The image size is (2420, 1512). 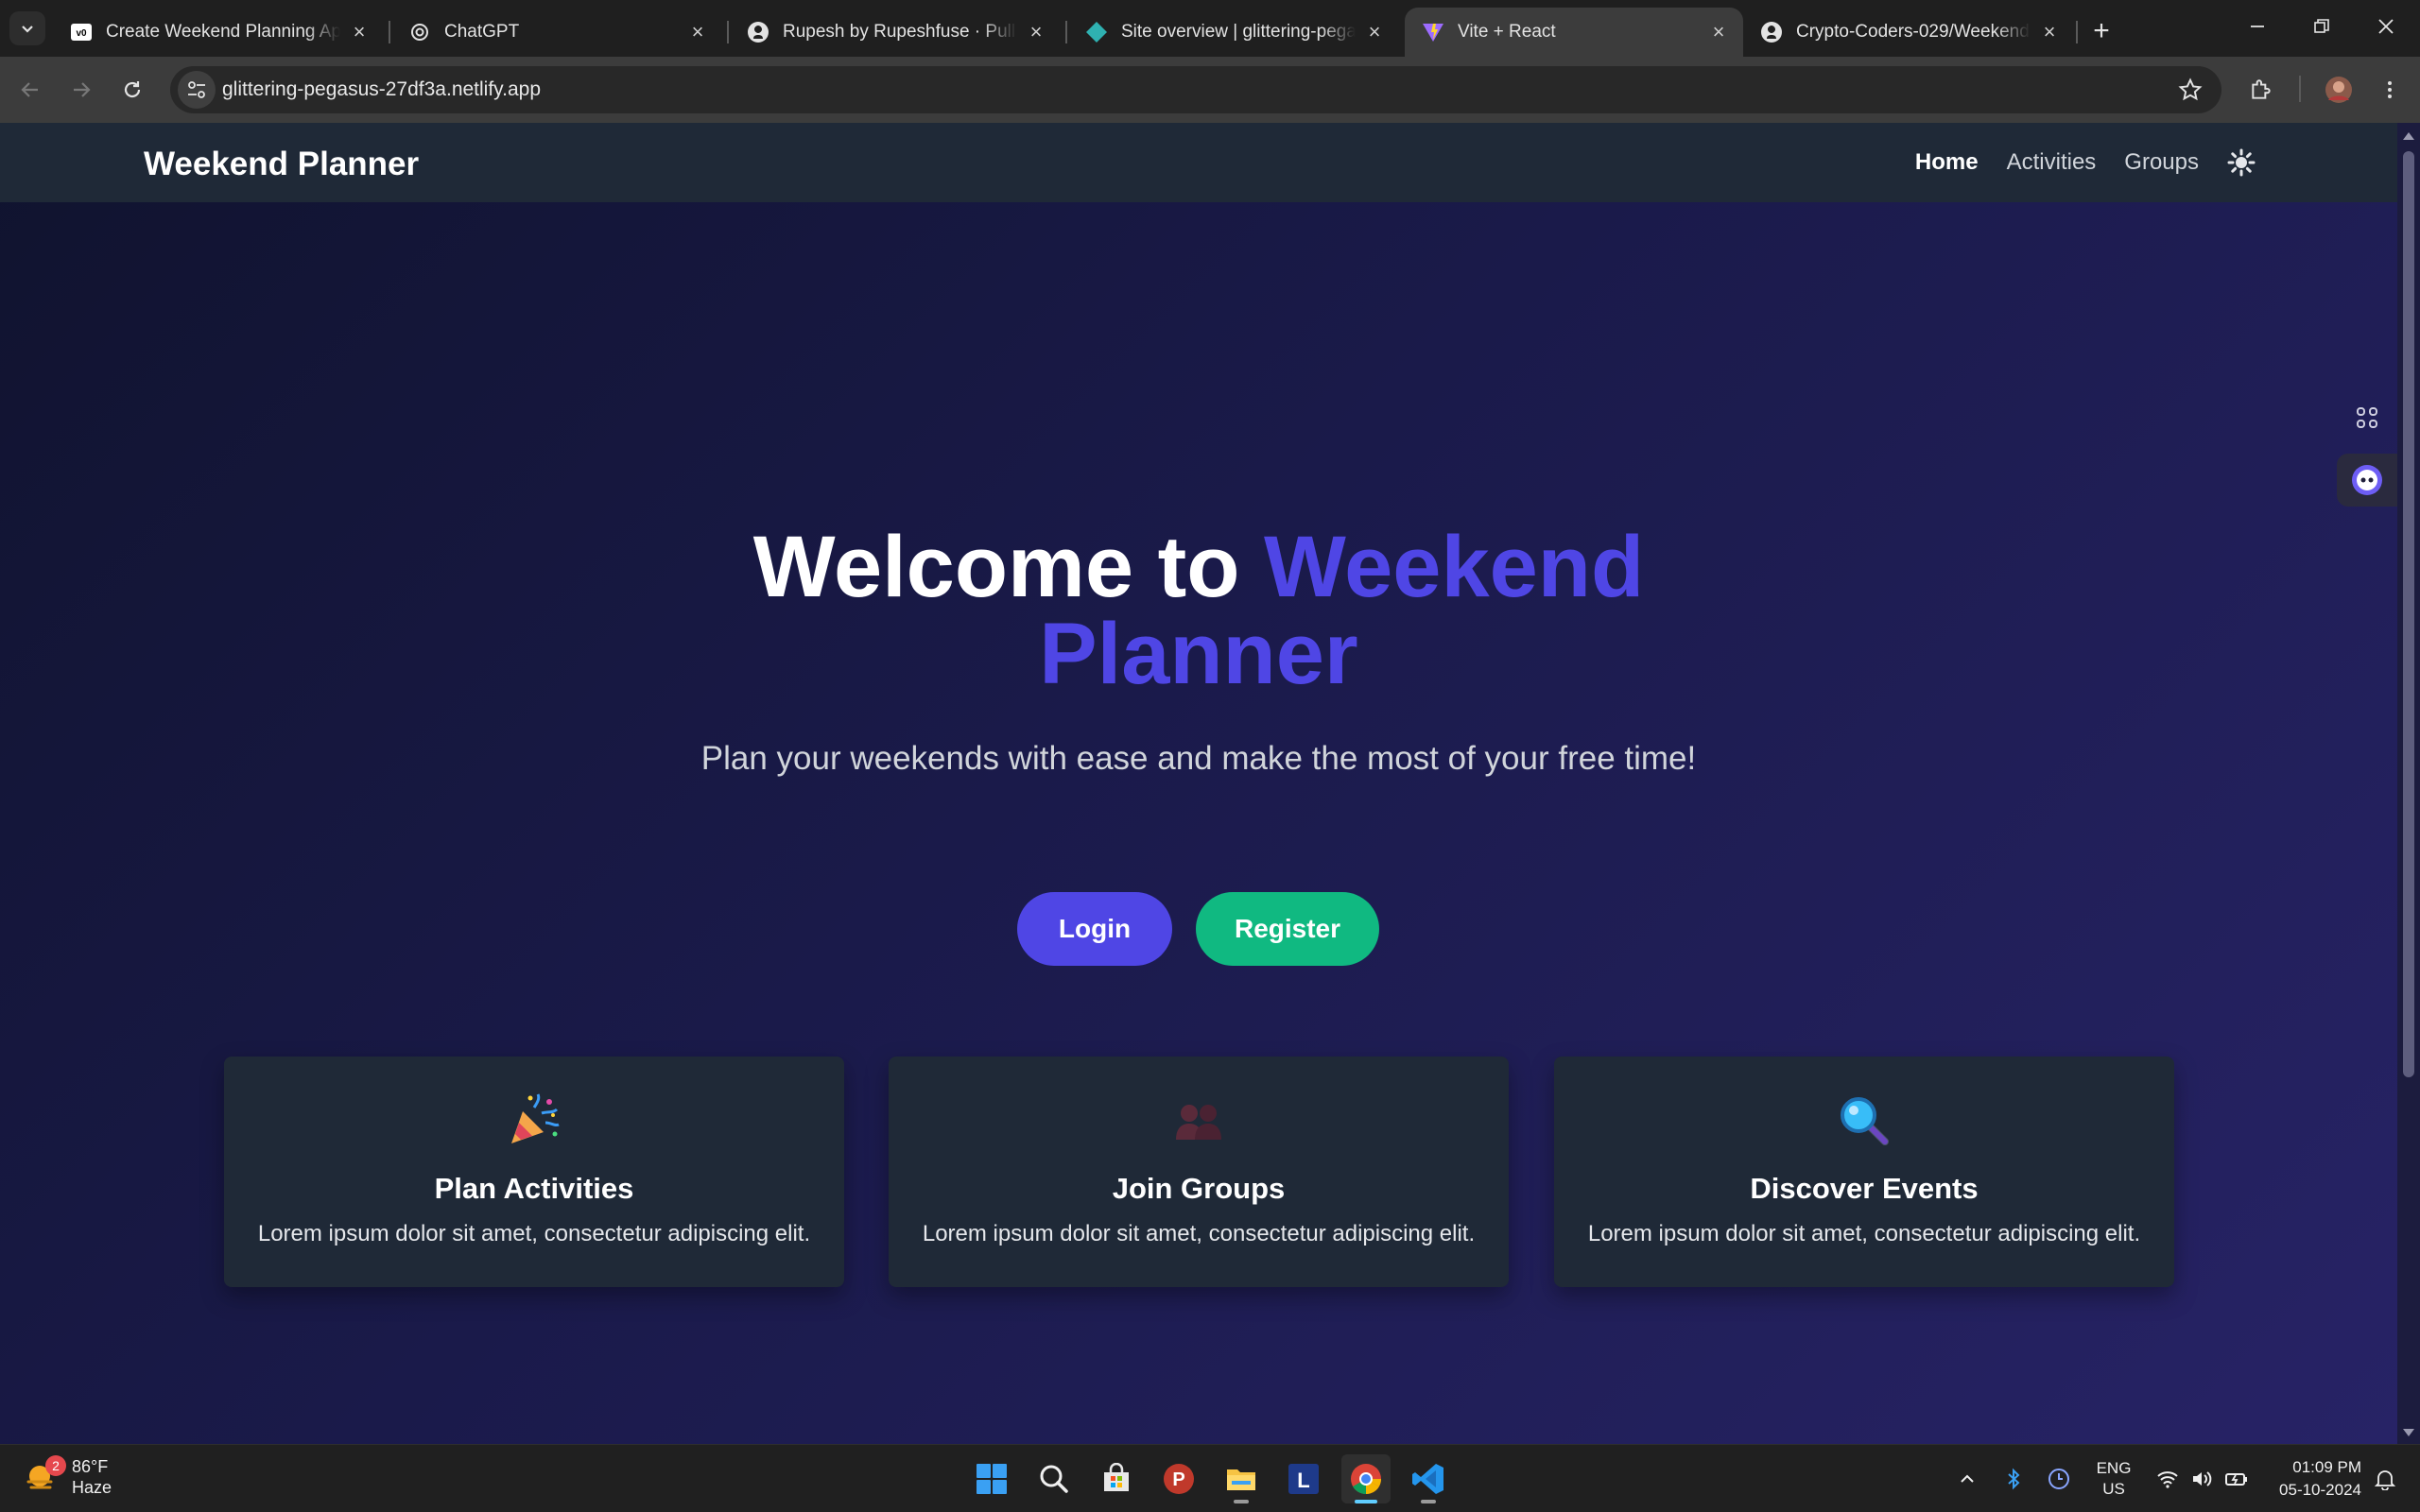 I want to click on nav-link-activities: Activities, so click(x=2052, y=162).